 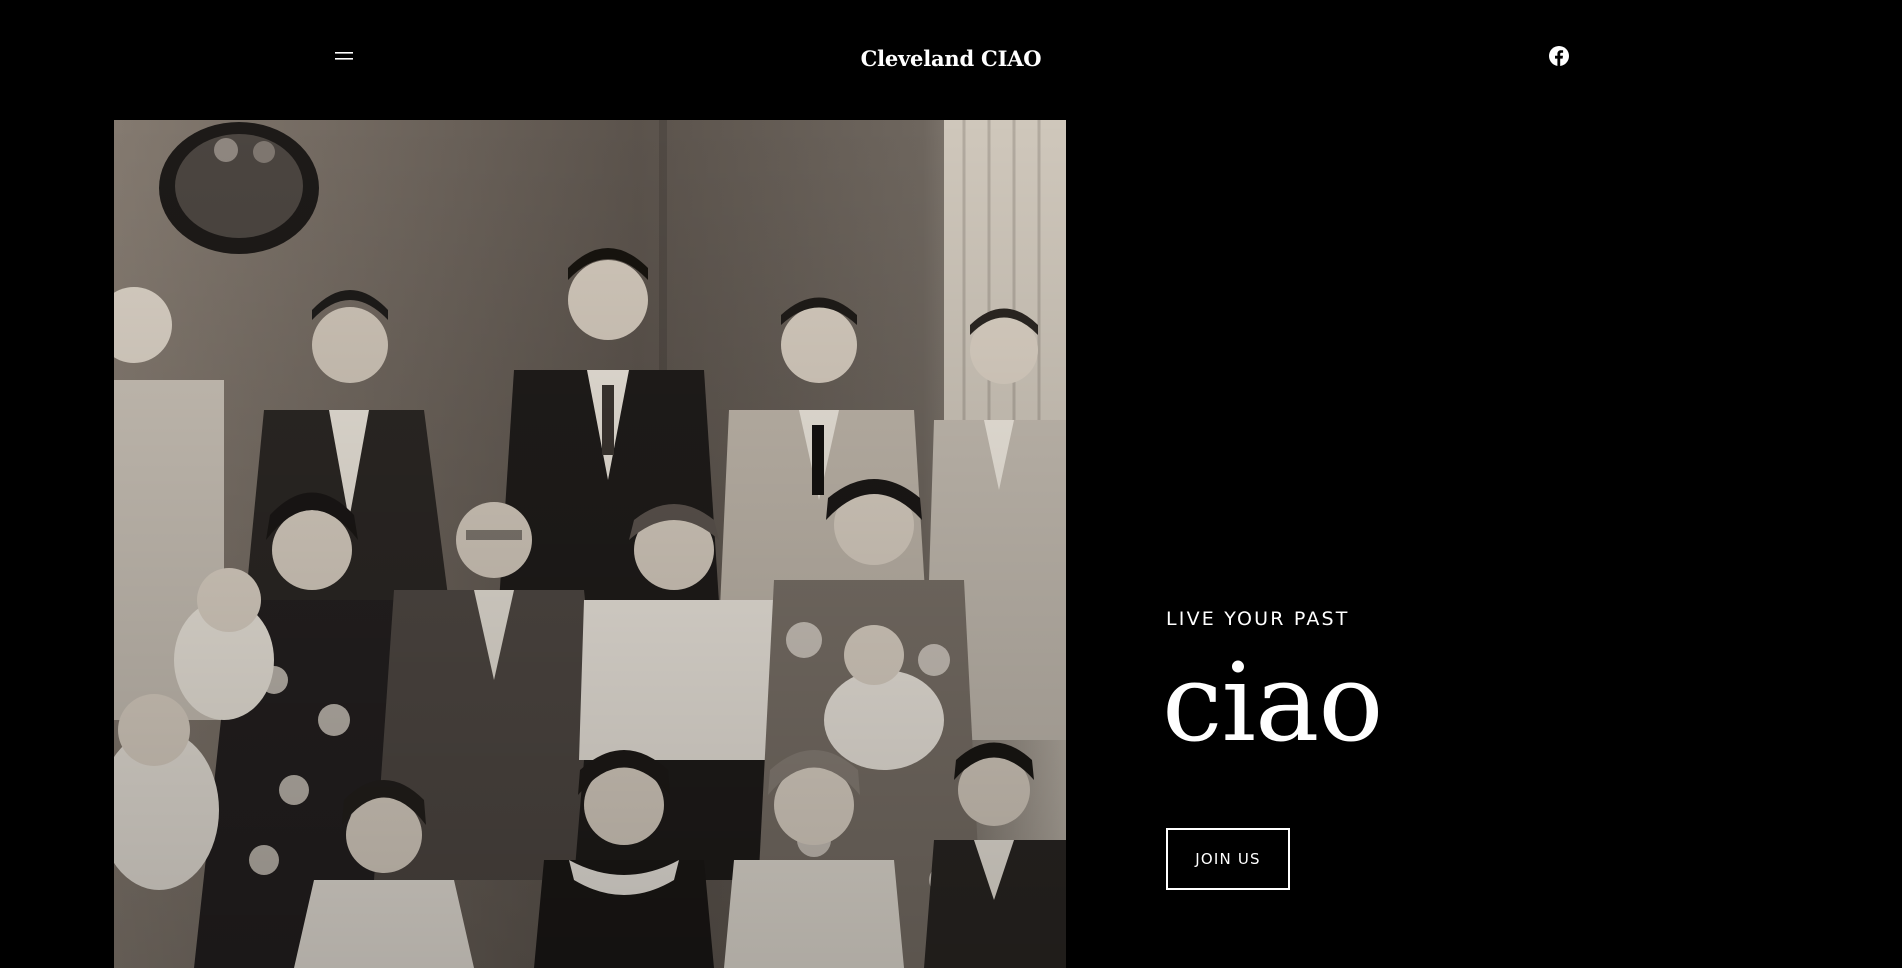 What do you see at coordinates (1228, 859) in the screenshot?
I see `join-us-button: JOIN US` at bounding box center [1228, 859].